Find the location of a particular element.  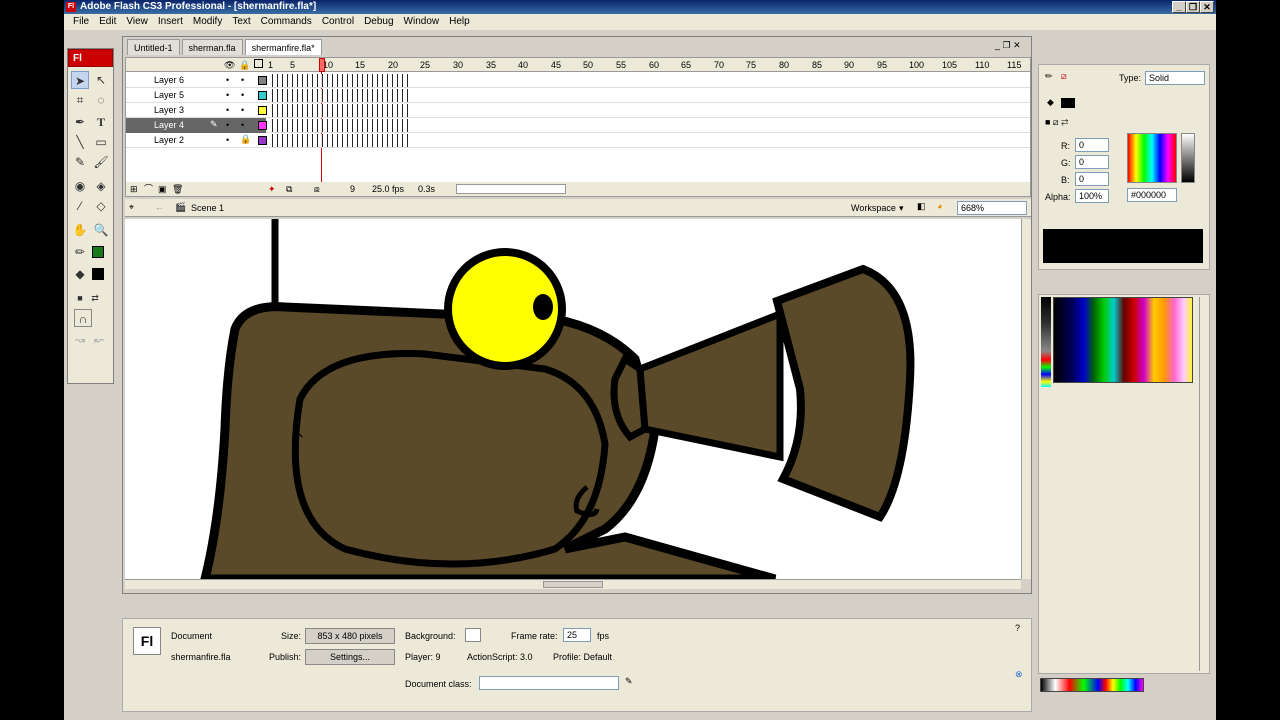

fill-color-icon: ◆ is located at coordinates (80, 274).